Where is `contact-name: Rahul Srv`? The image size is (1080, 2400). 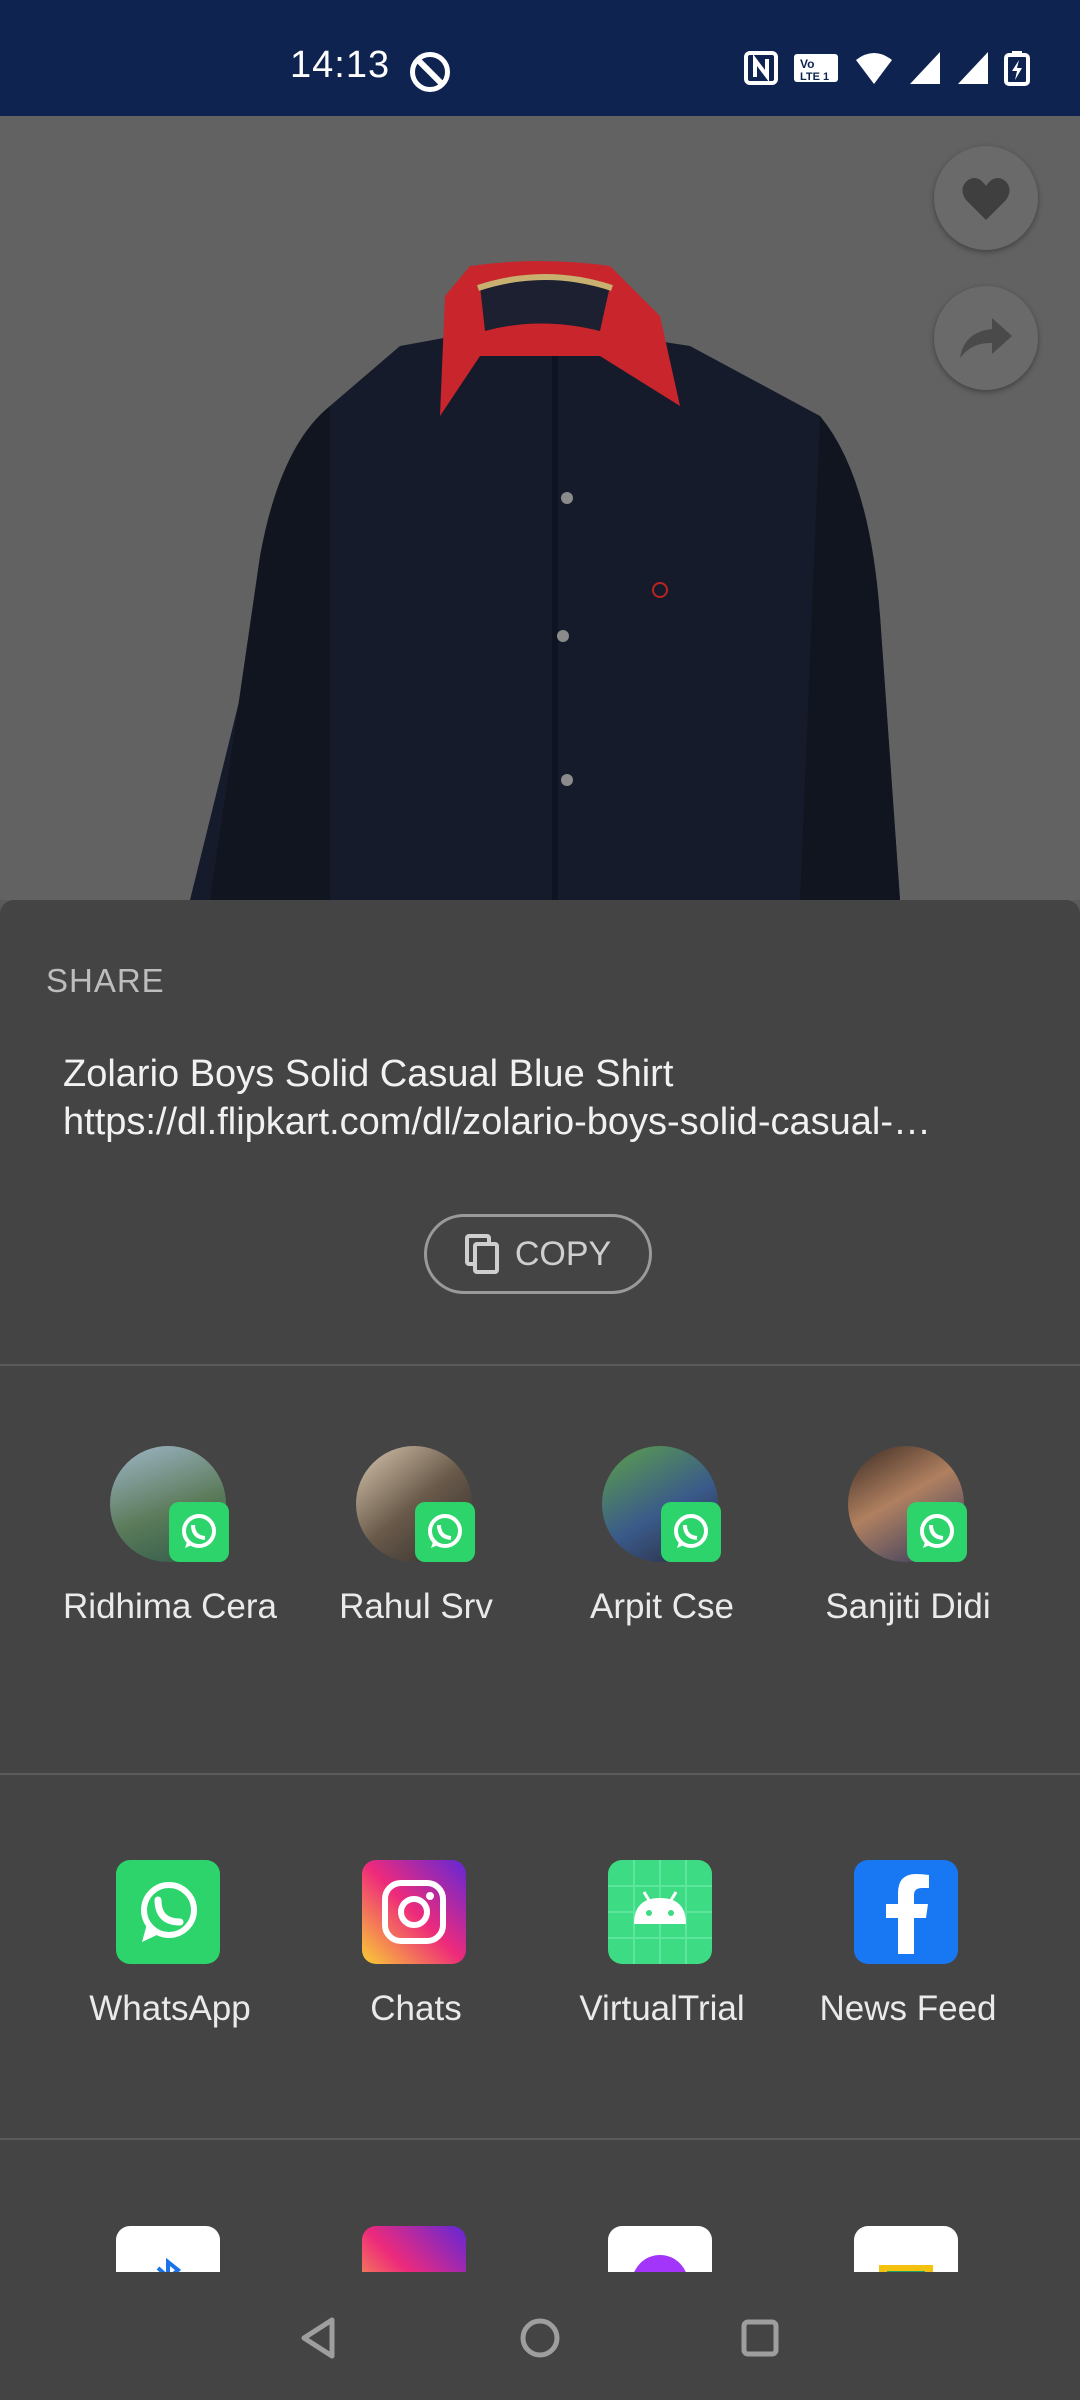
contact-name: Rahul Srv is located at coordinates (416, 1606).